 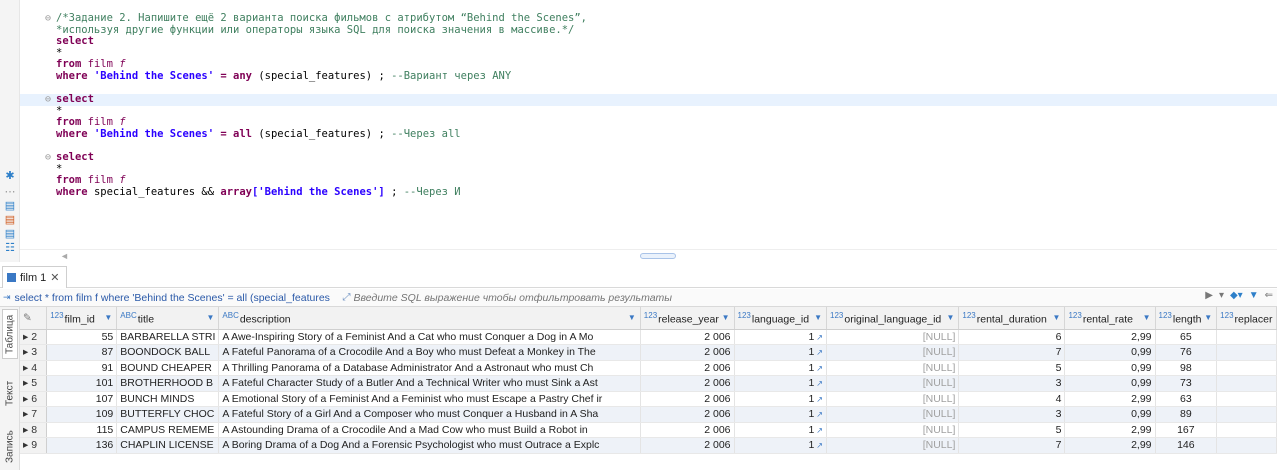 What do you see at coordinates (168, 430) in the screenshot?
I see `cell-title: CAMPUS REMEME` at bounding box center [168, 430].